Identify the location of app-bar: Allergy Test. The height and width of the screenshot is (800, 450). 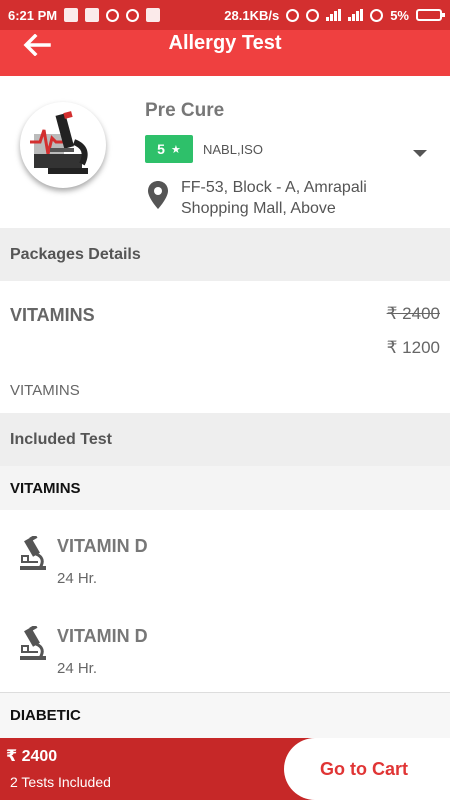
(225, 53).